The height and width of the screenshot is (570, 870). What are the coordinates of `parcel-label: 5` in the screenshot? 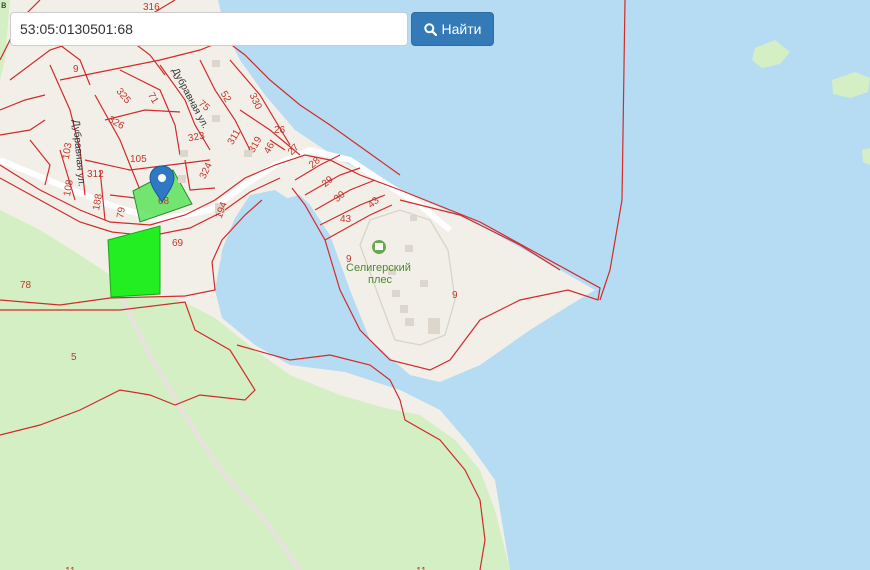 It's located at (74, 357).